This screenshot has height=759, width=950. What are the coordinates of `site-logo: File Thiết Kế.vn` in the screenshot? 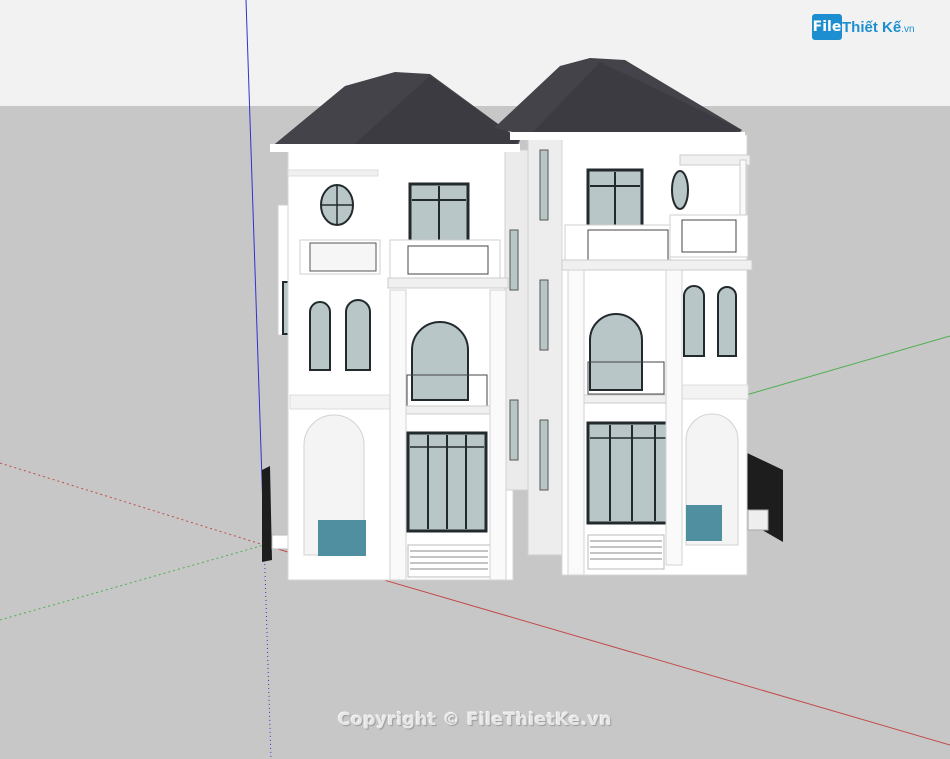 It's located at (867, 27).